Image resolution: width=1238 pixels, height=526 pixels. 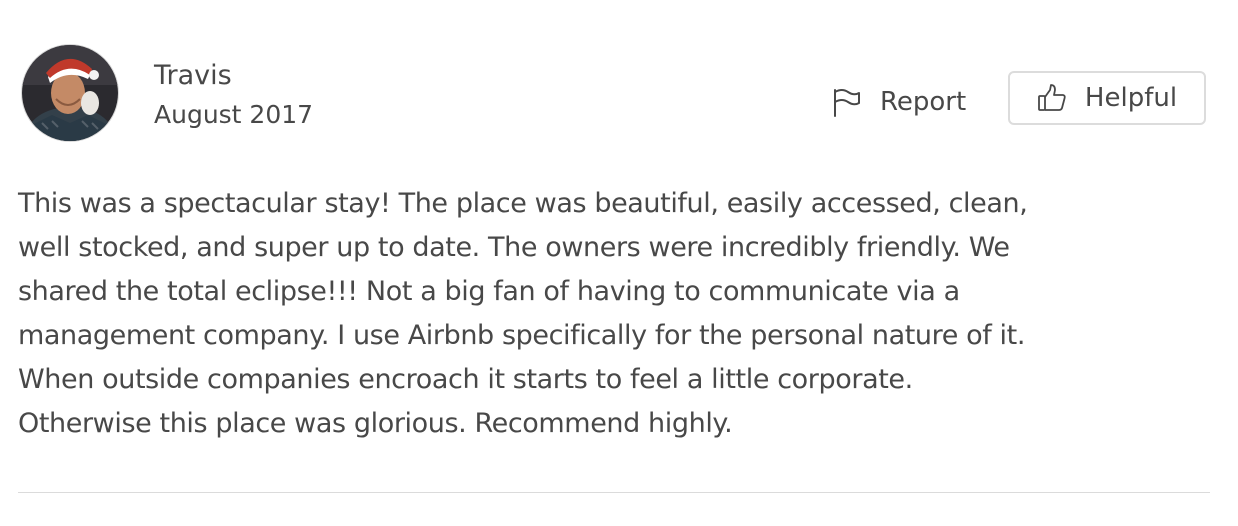 I want to click on reviewer-name: Travis, so click(x=193, y=76).